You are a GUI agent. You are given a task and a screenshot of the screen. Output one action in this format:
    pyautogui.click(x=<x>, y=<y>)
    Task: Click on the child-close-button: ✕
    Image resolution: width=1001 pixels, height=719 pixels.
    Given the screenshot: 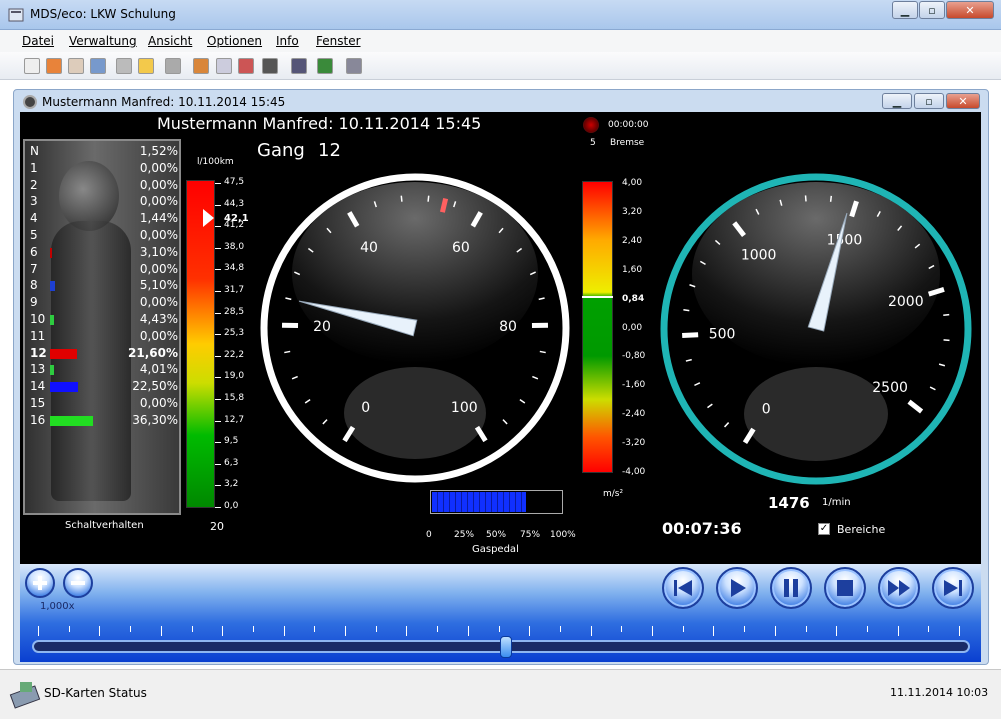 What is the action you would take?
    pyautogui.click(x=963, y=101)
    